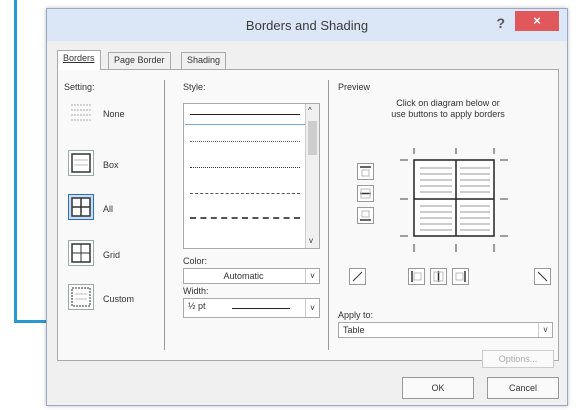 The width and height of the screenshot is (576, 410). I want to click on preview-diagram, so click(453, 201).